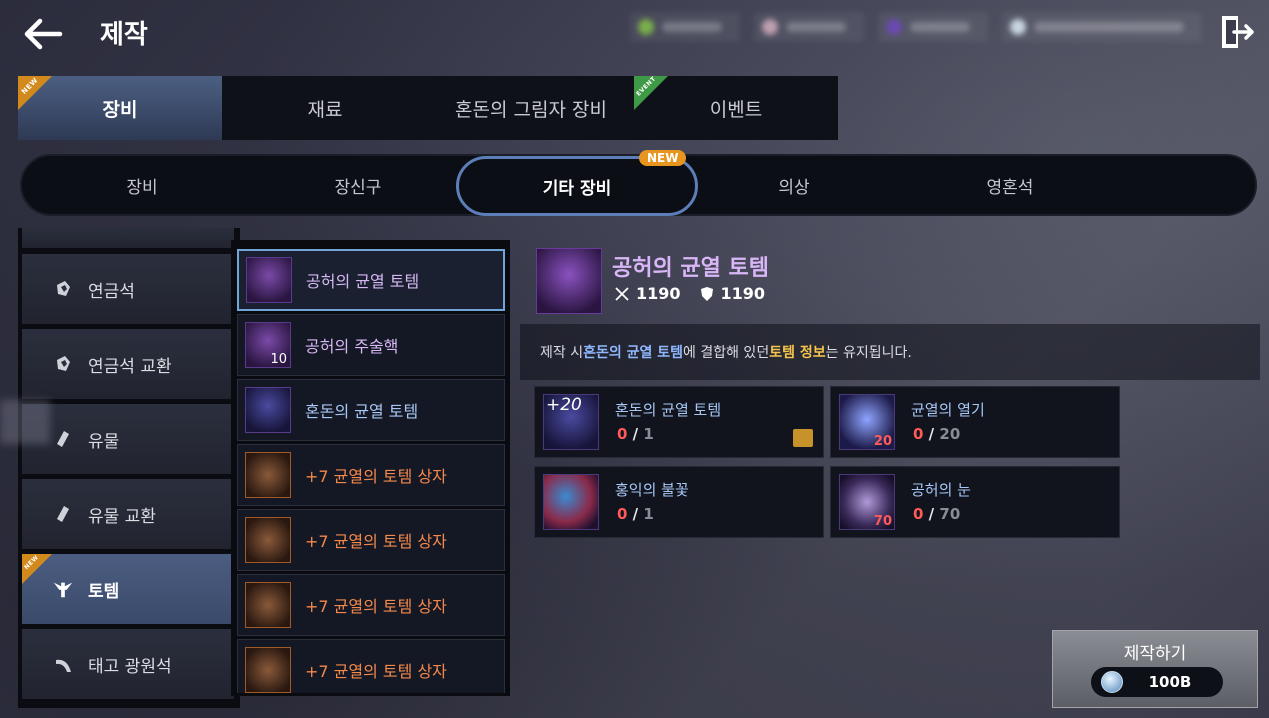 The width and height of the screenshot is (1269, 718). I want to click on recipe-item: 10 공허의 주술핵, so click(371, 345).